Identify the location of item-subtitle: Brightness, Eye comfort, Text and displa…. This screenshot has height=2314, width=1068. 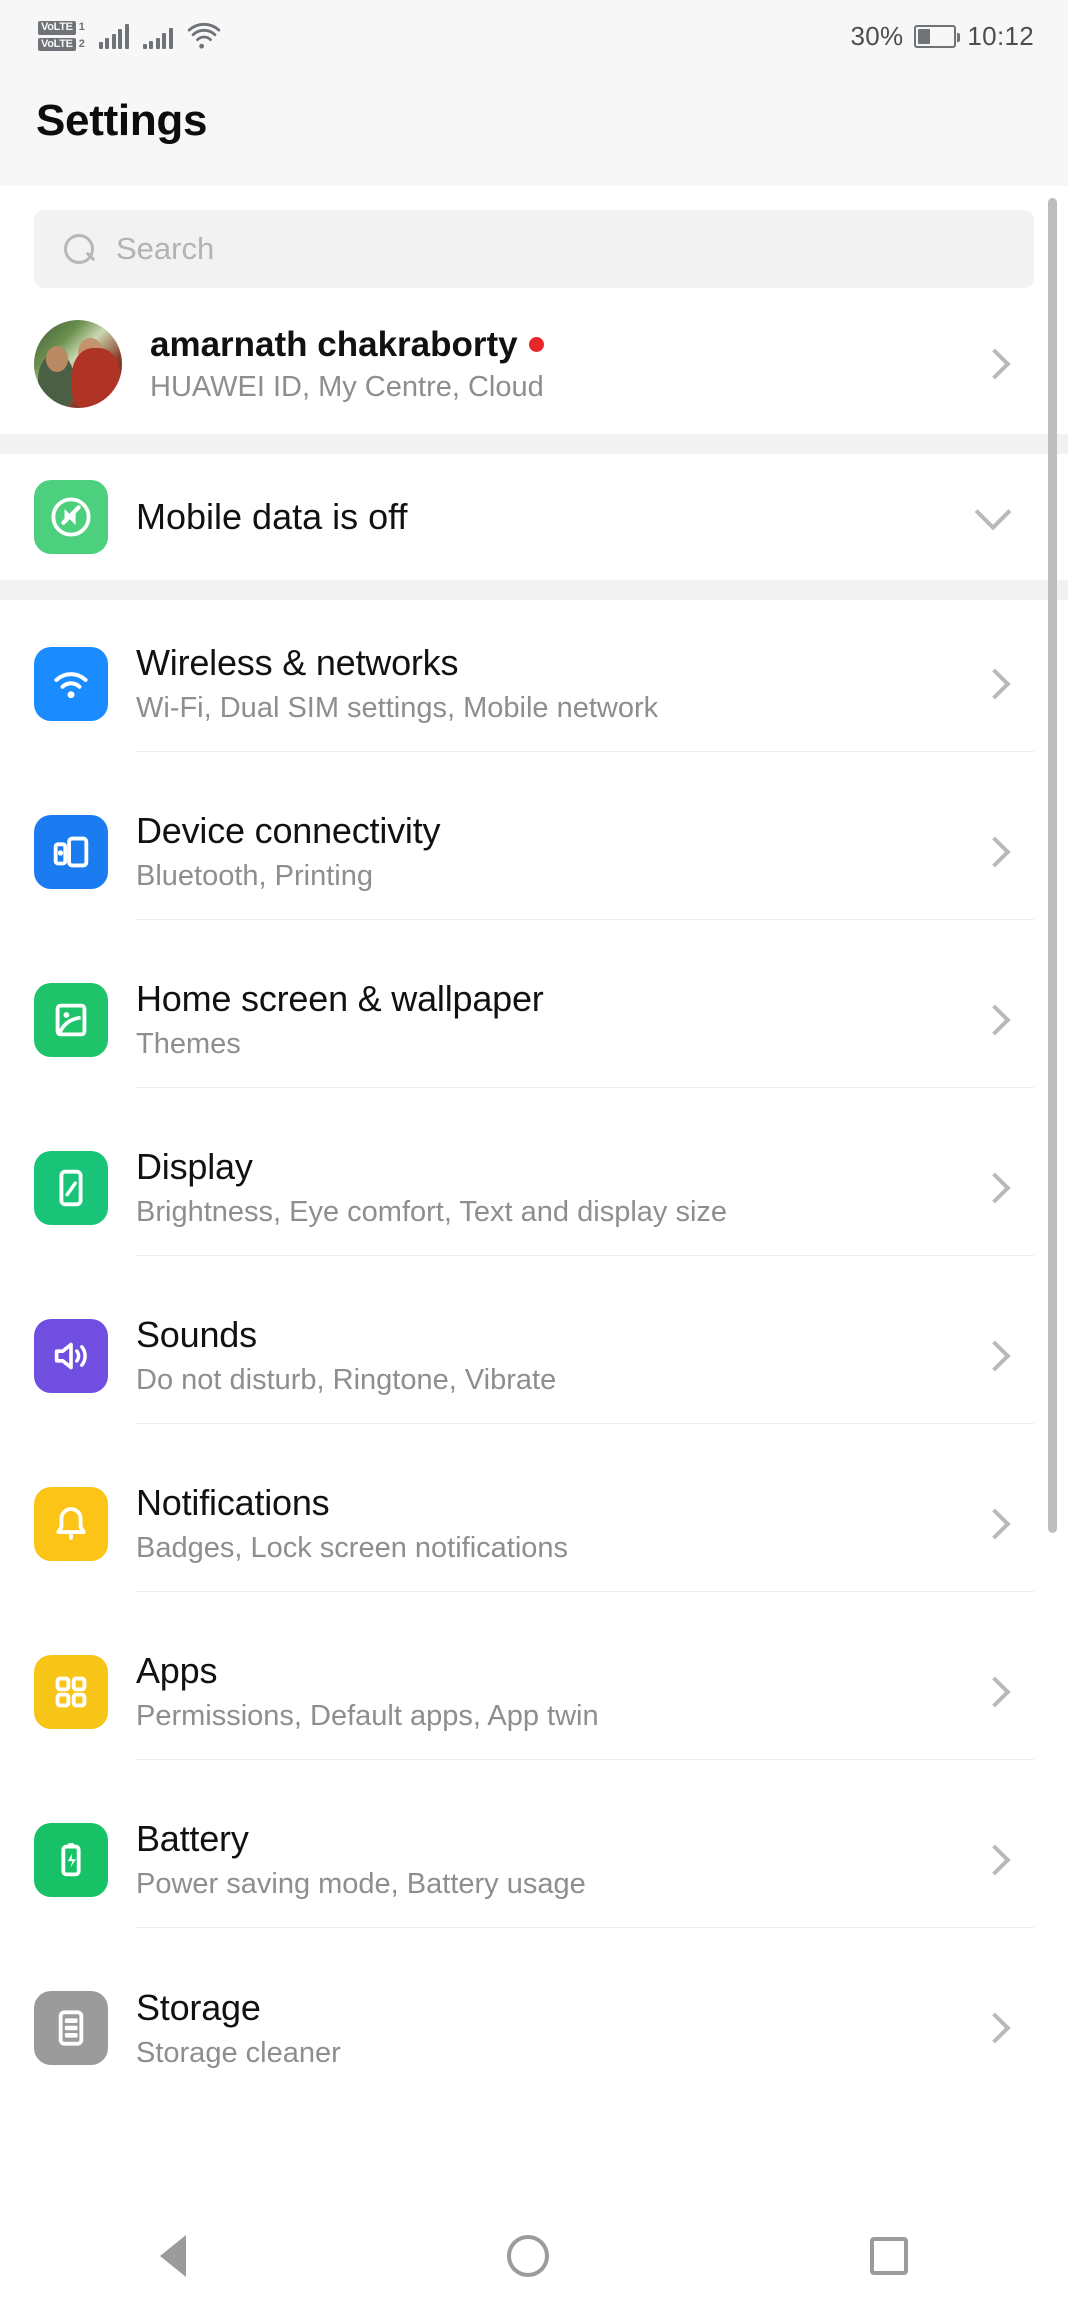
(432, 1212).